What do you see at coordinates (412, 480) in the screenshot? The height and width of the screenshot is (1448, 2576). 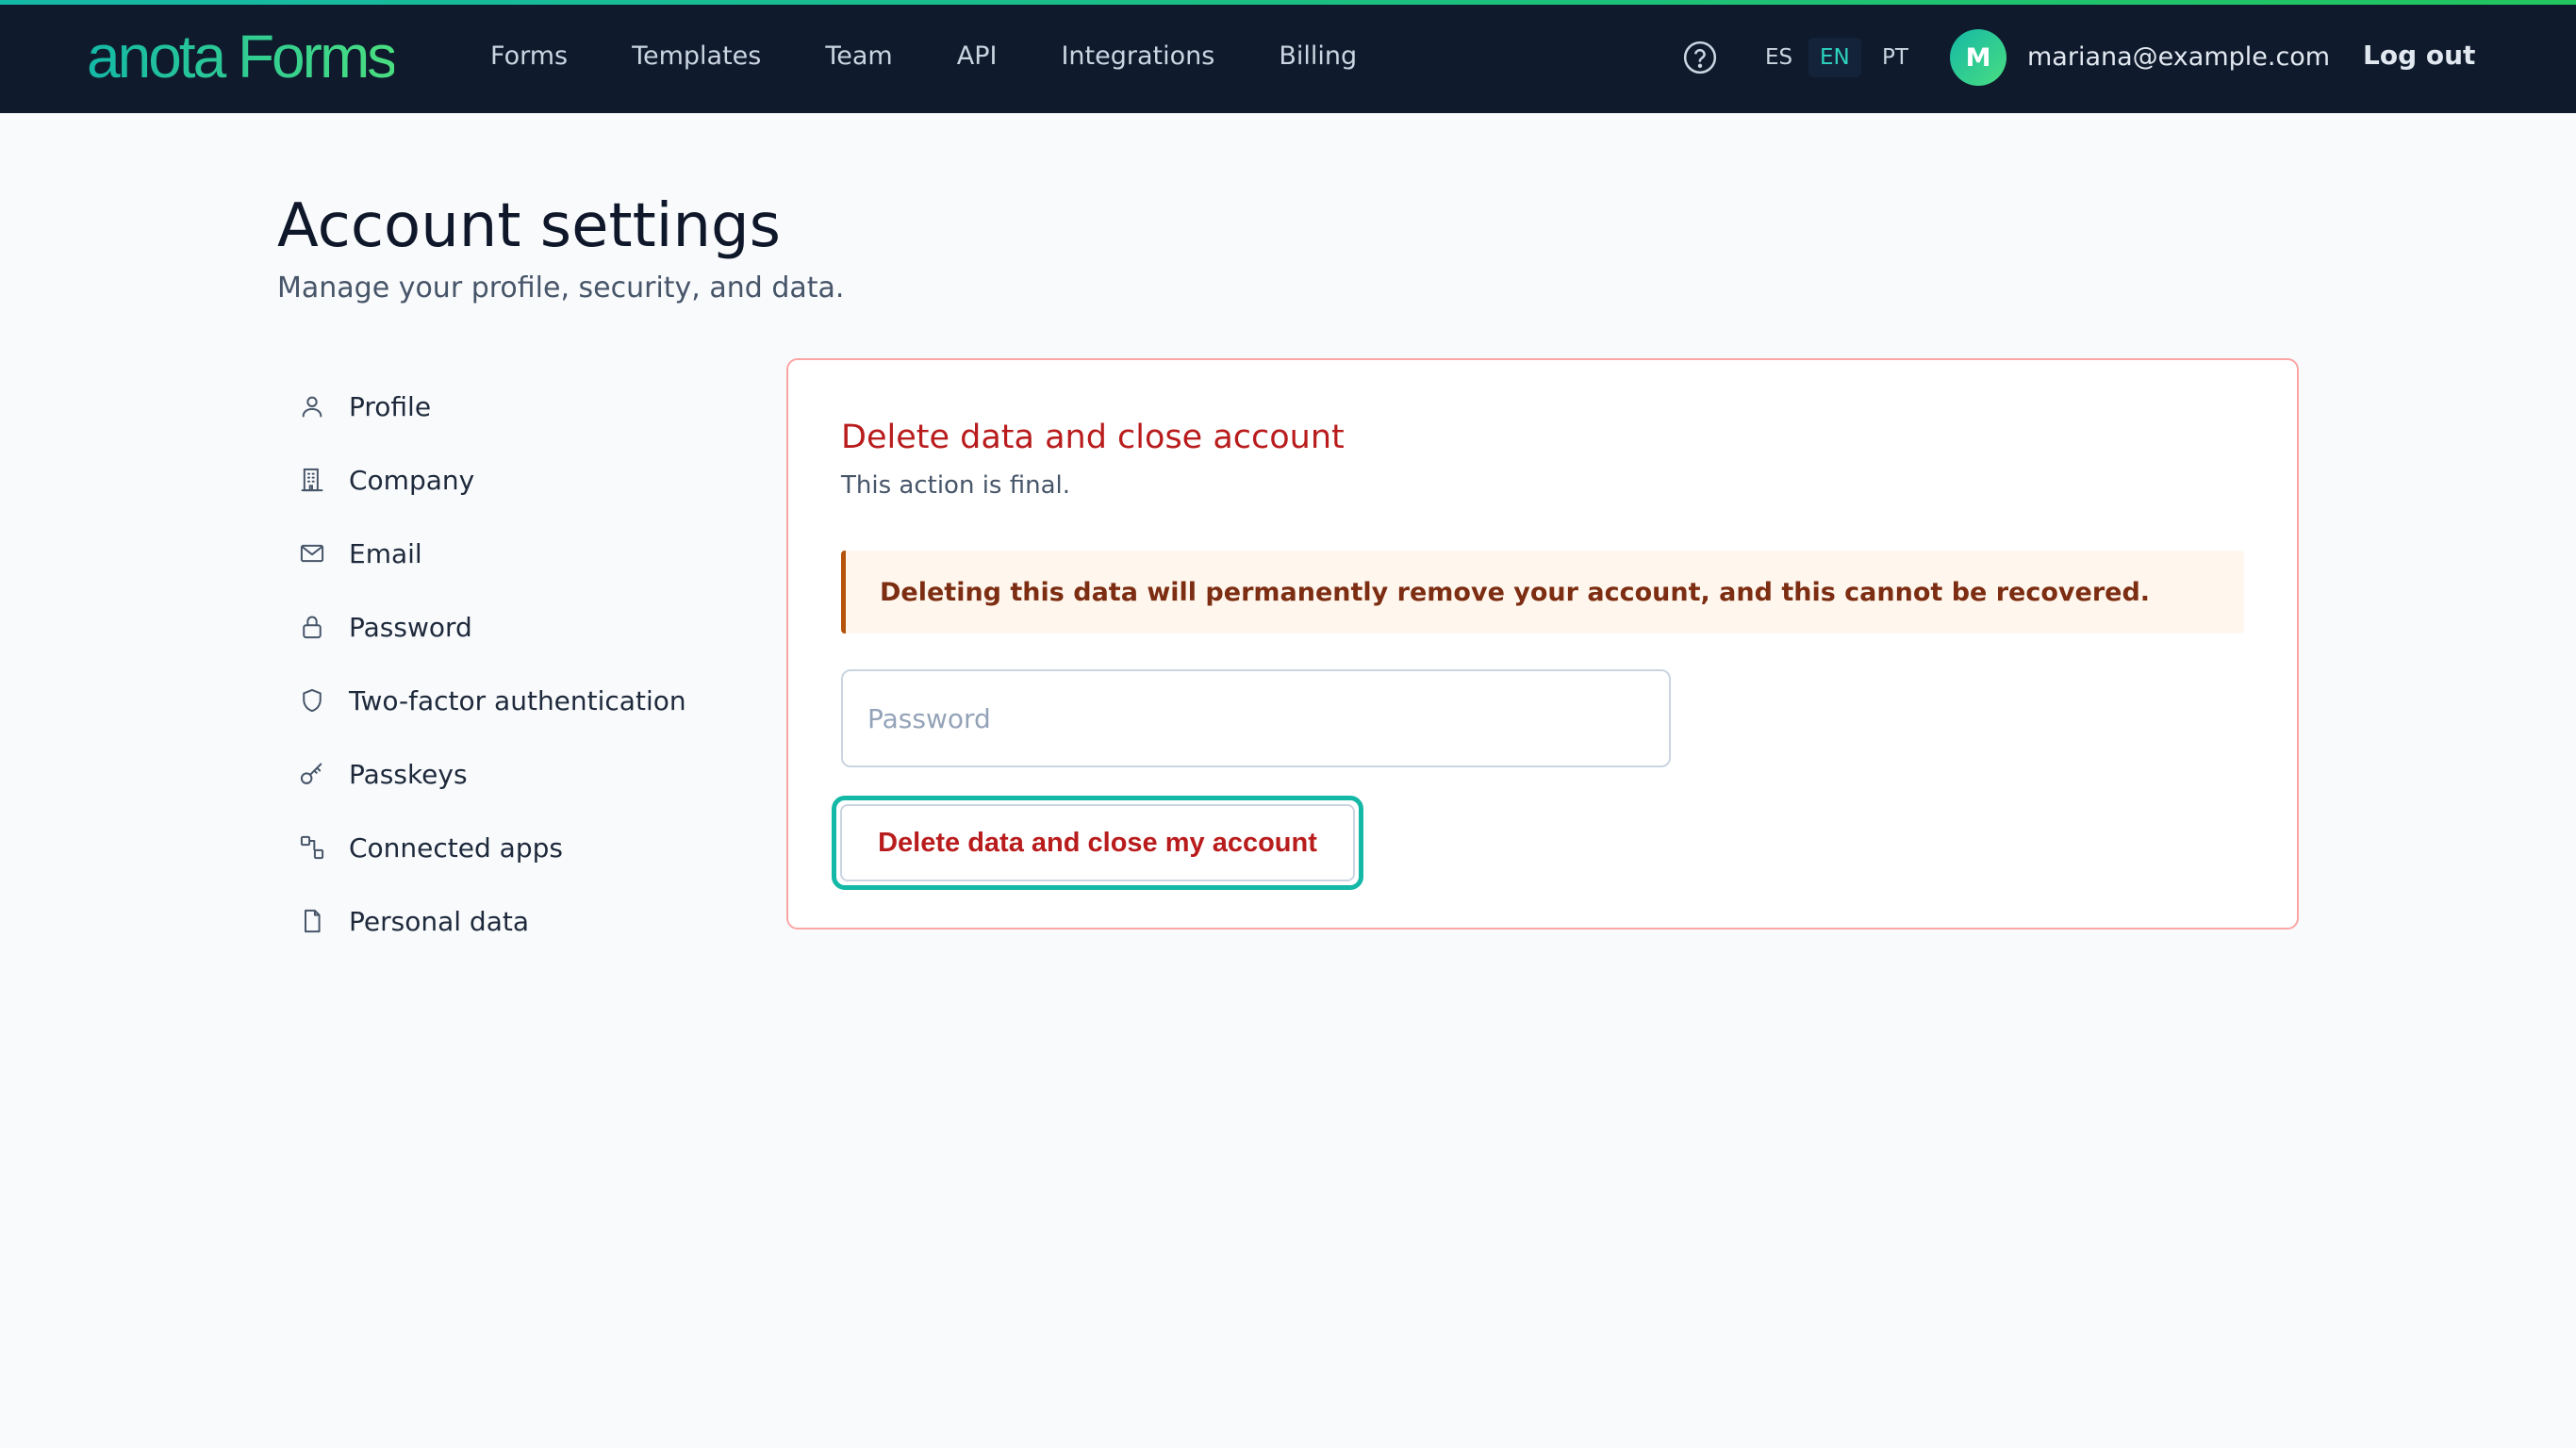 I see `sidebar-item-label: Company` at bounding box center [412, 480].